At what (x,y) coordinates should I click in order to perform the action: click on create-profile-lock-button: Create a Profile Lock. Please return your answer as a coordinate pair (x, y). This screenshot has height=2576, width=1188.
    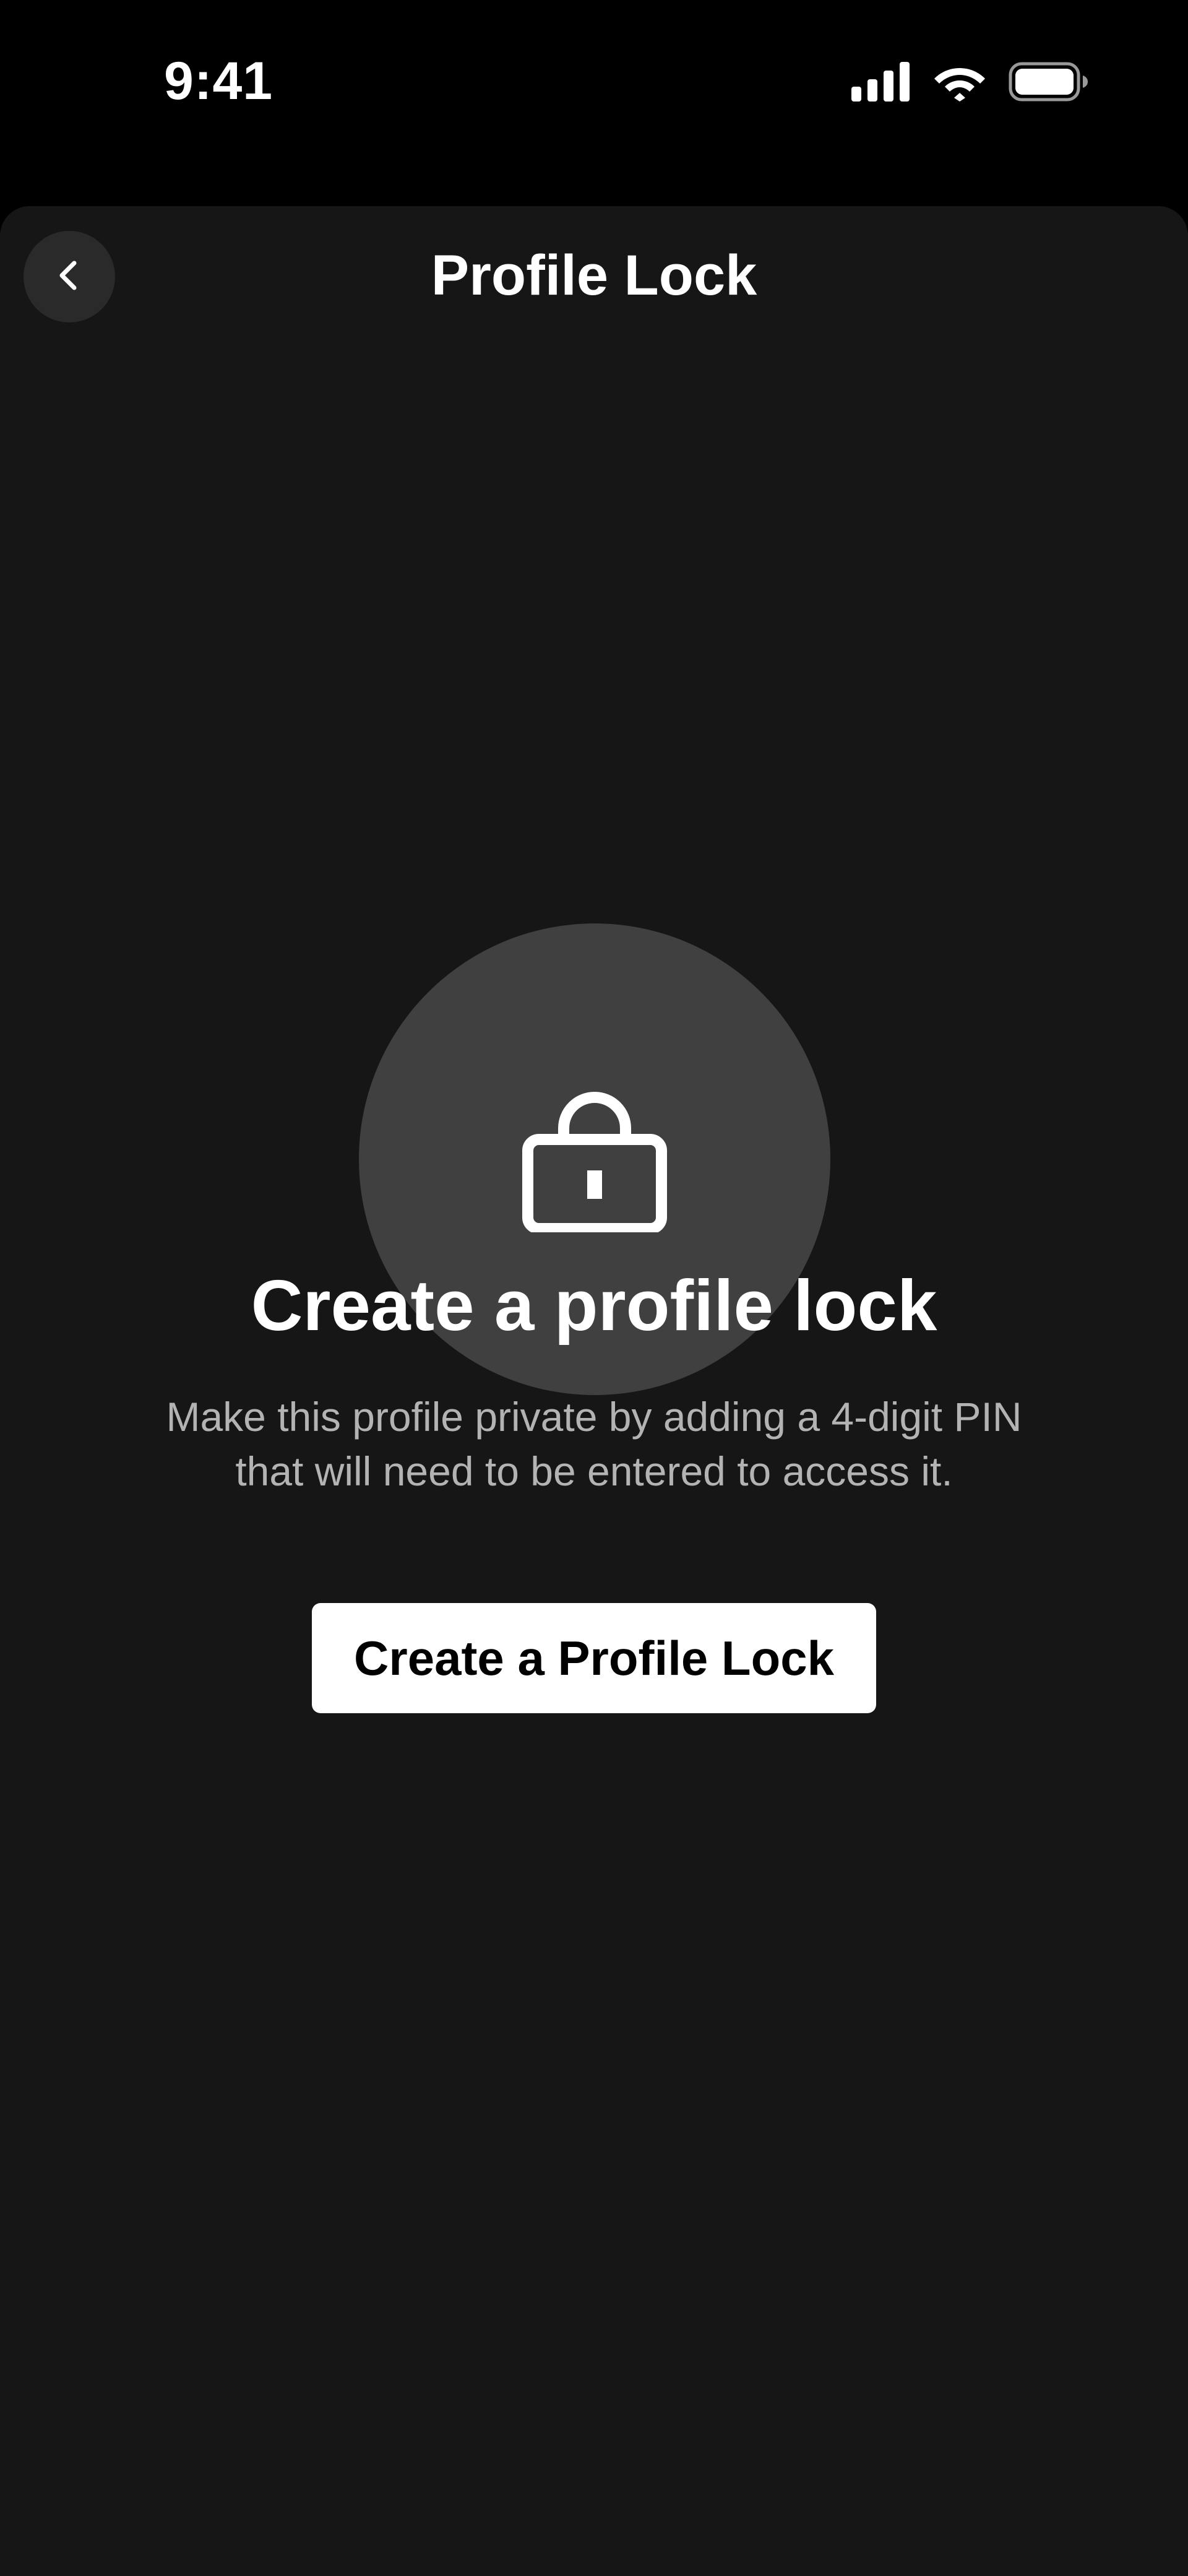
    Looking at the image, I should click on (594, 1658).